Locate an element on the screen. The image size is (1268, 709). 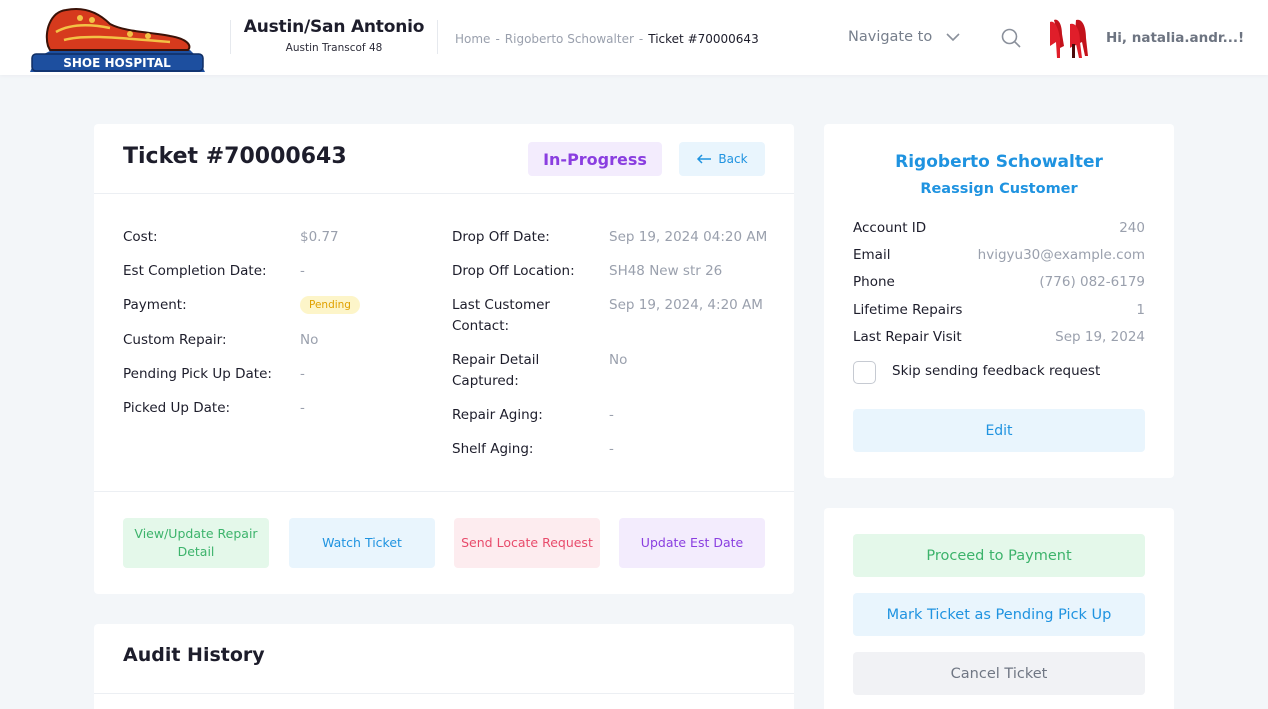
repair-aging-value: - is located at coordinates (611, 415).